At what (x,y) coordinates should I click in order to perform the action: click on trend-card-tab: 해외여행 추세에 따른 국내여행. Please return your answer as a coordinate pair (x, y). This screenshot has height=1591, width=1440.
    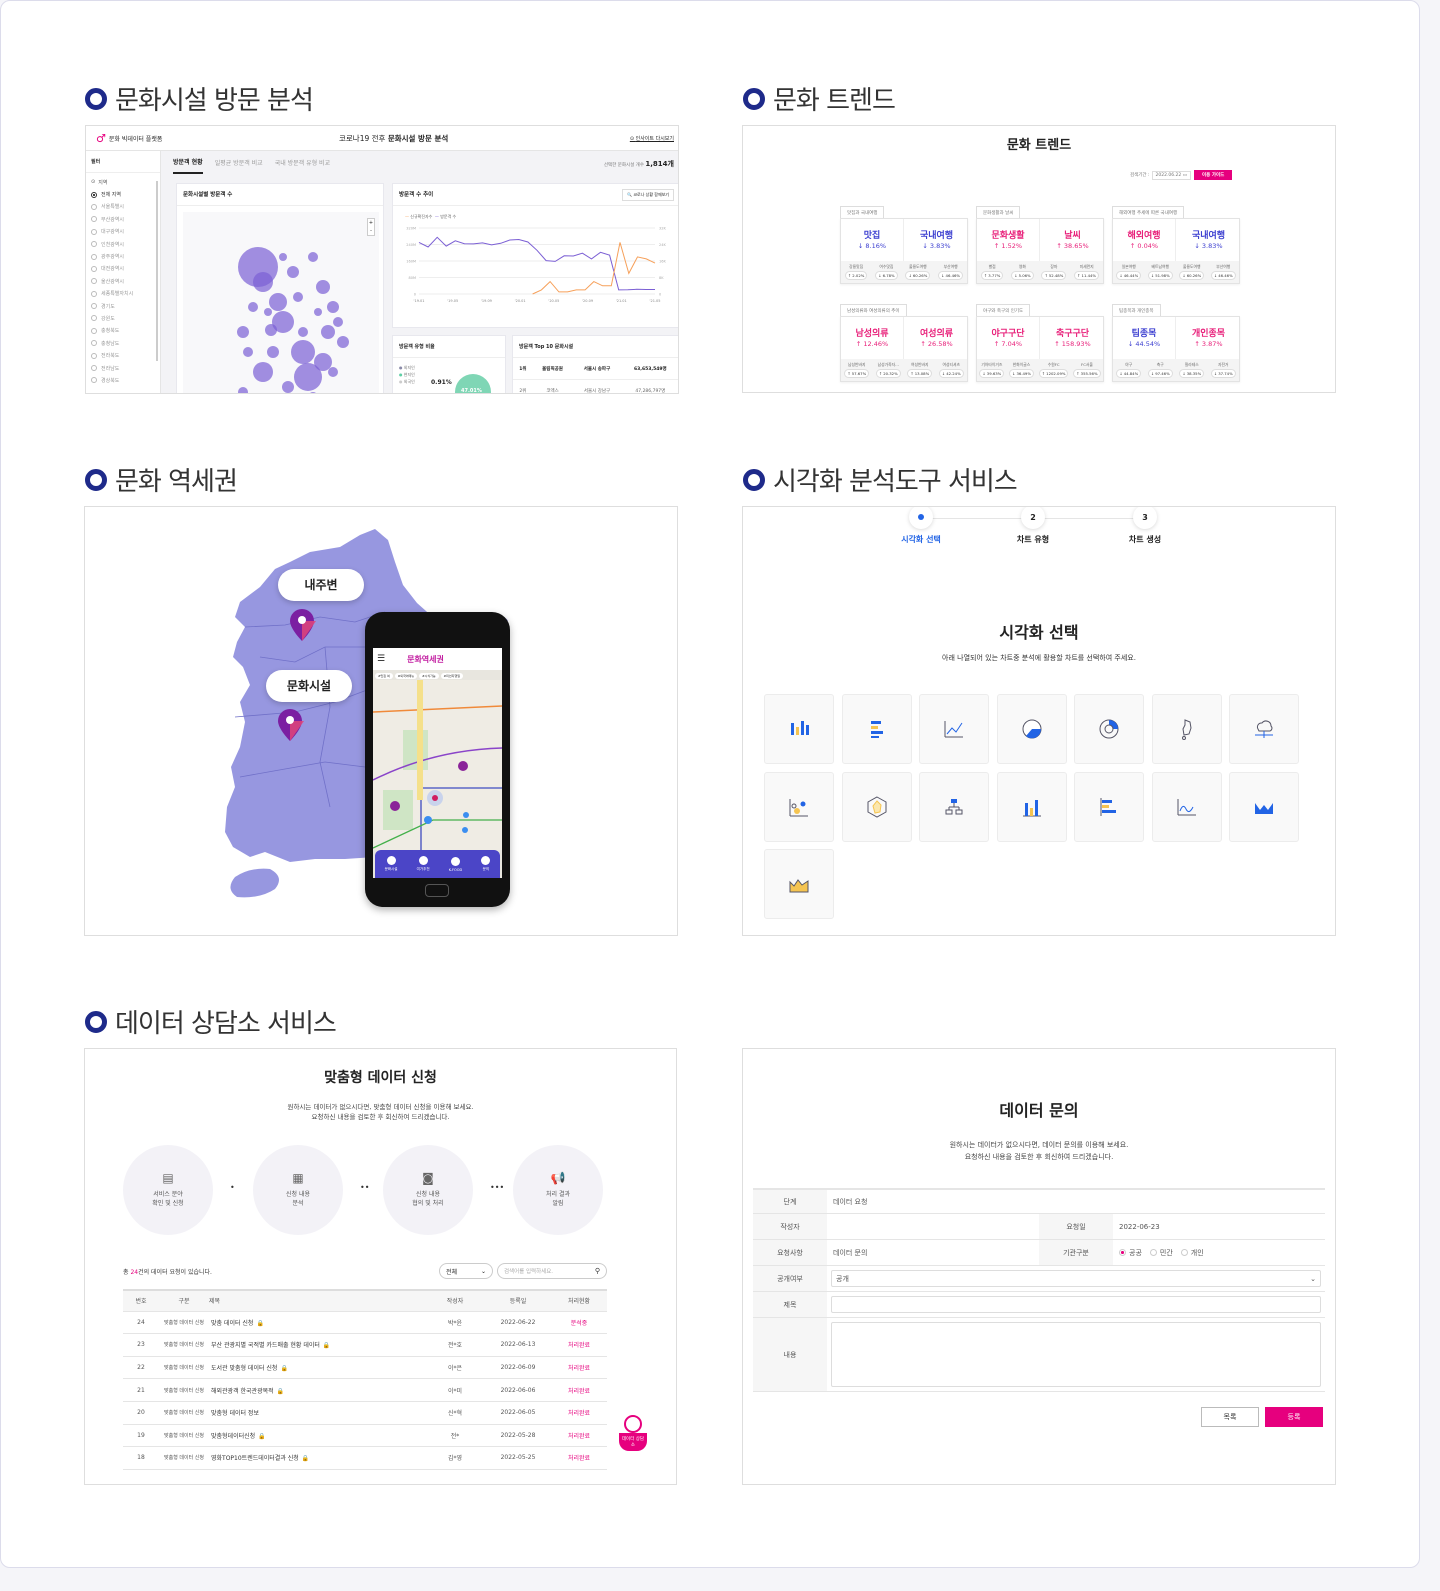
    Looking at the image, I should click on (1148, 212).